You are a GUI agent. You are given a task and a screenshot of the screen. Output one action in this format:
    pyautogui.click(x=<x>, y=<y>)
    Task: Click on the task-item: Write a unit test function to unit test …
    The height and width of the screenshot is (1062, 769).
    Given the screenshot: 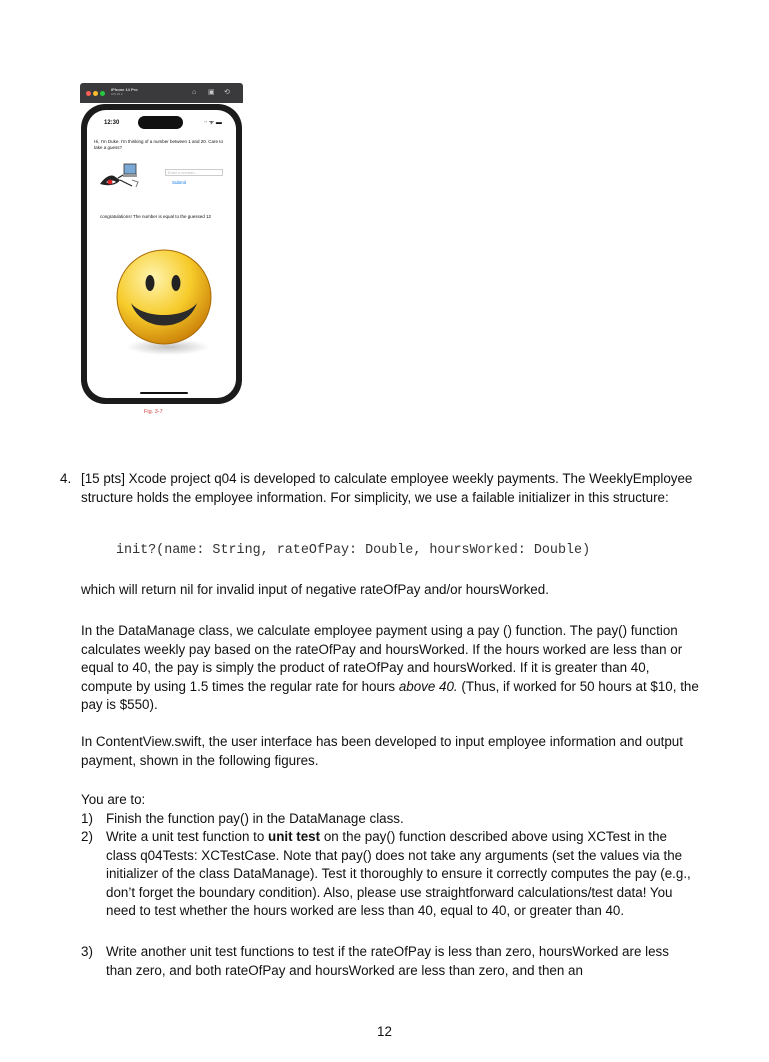 What is the action you would take?
    pyautogui.click(x=402, y=874)
    